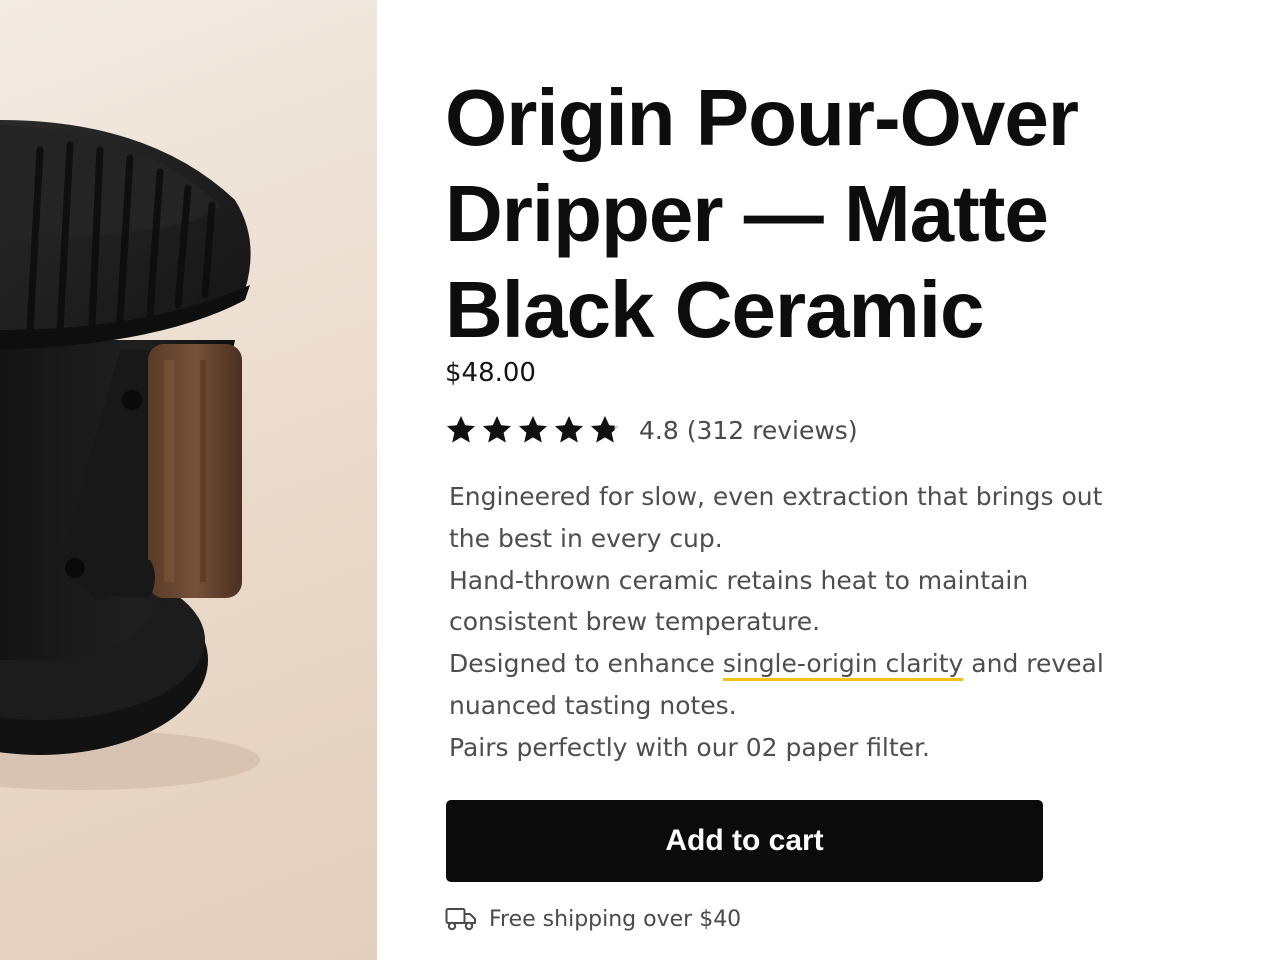 The height and width of the screenshot is (960, 1280). I want to click on highlighted-phrase: single-origin clarity, so click(843, 664).